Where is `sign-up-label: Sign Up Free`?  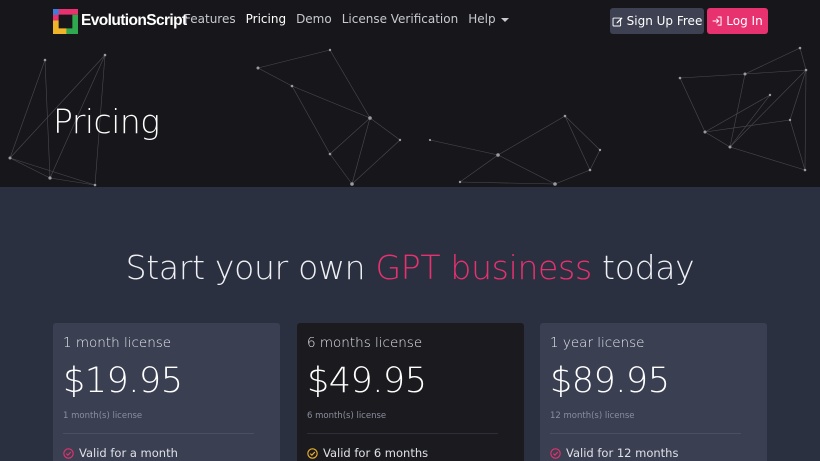 sign-up-label: Sign Up Free is located at coordinates (664, 21).